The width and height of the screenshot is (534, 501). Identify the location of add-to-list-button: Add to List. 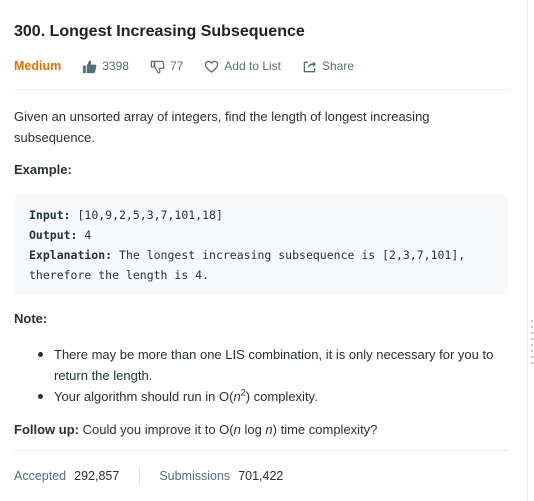
(242, 66).